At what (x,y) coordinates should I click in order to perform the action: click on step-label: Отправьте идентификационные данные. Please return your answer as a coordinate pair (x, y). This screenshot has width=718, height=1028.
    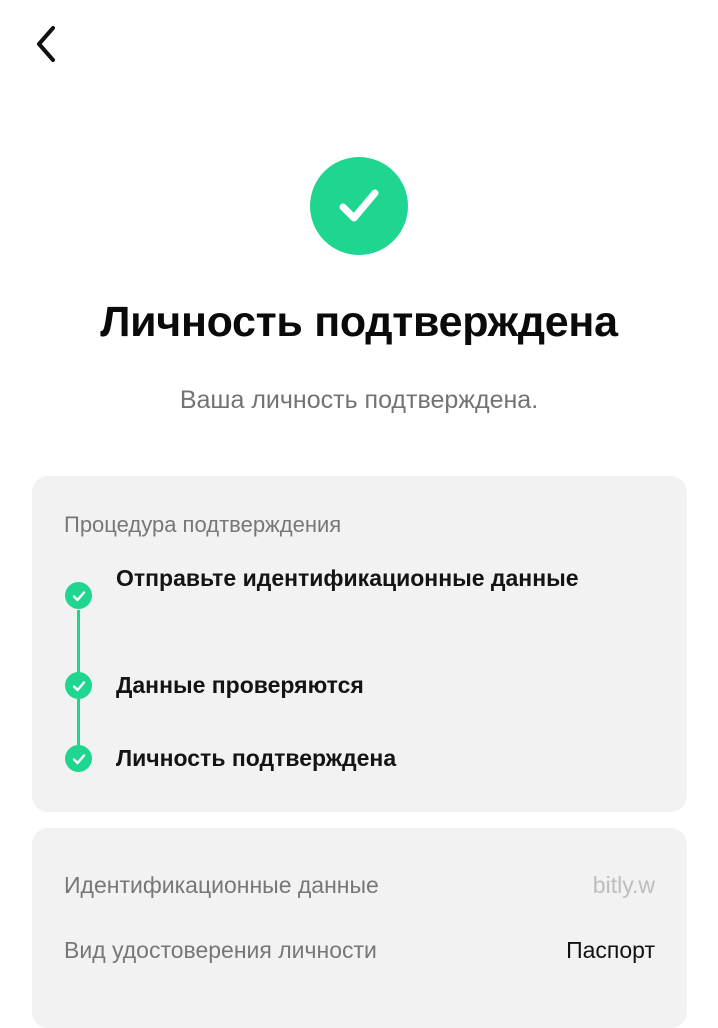
    Looking at the image, I should click on (347, 578).